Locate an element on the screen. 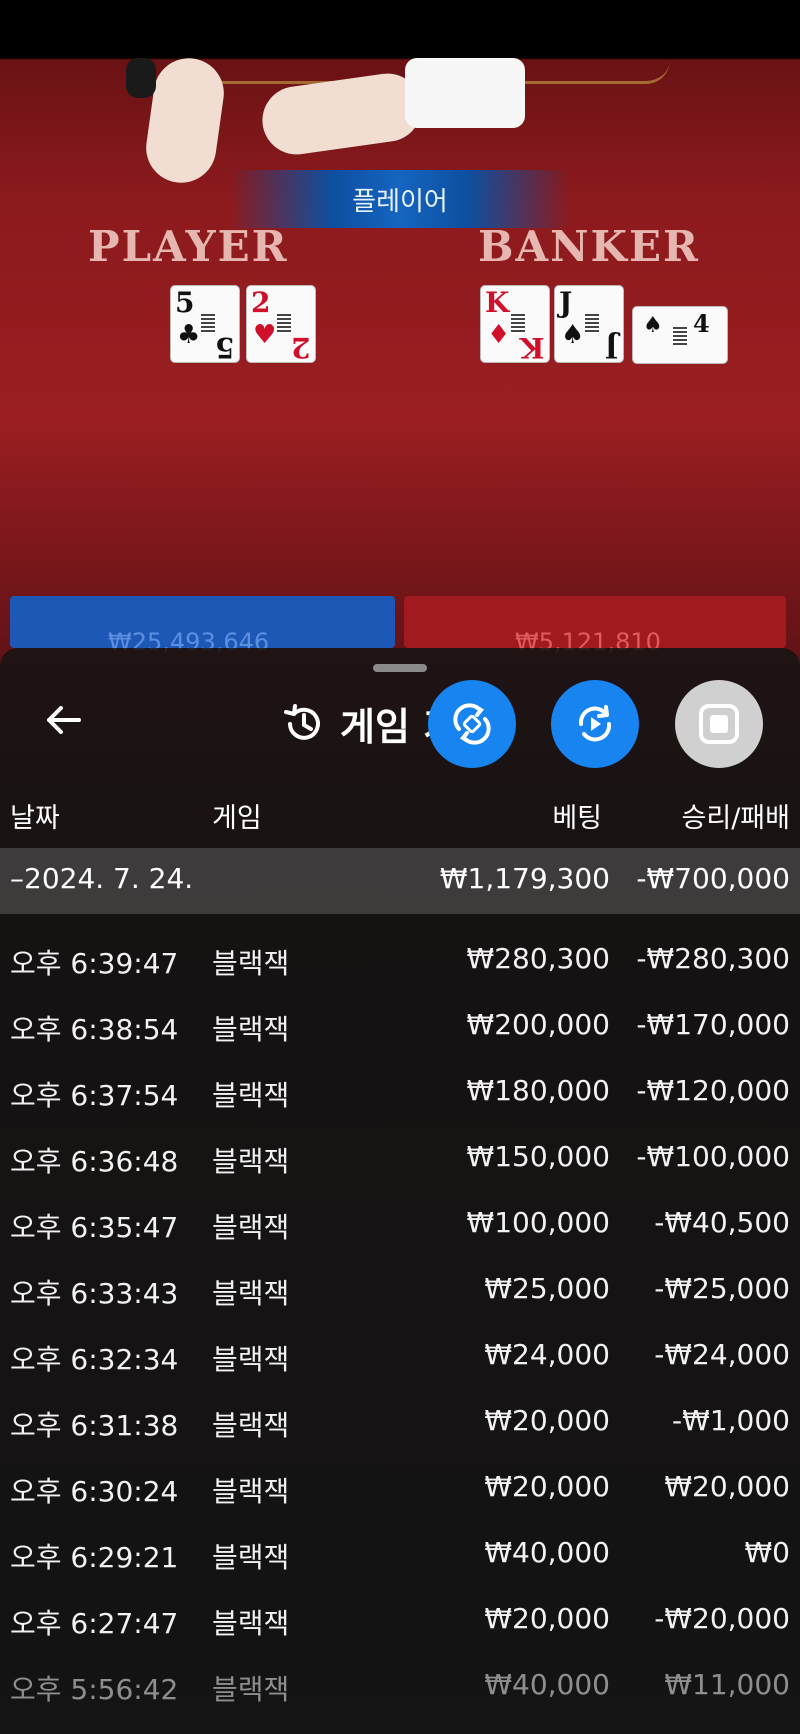  row-result: -₩40,500 is located at coordinates (722, 1222).